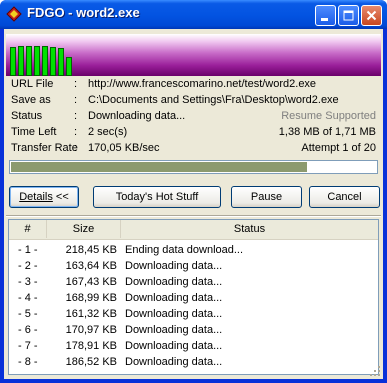  Describe the element at coordinates (375, 371) in the screenshot. I see `resize-grip-icon` at that location.